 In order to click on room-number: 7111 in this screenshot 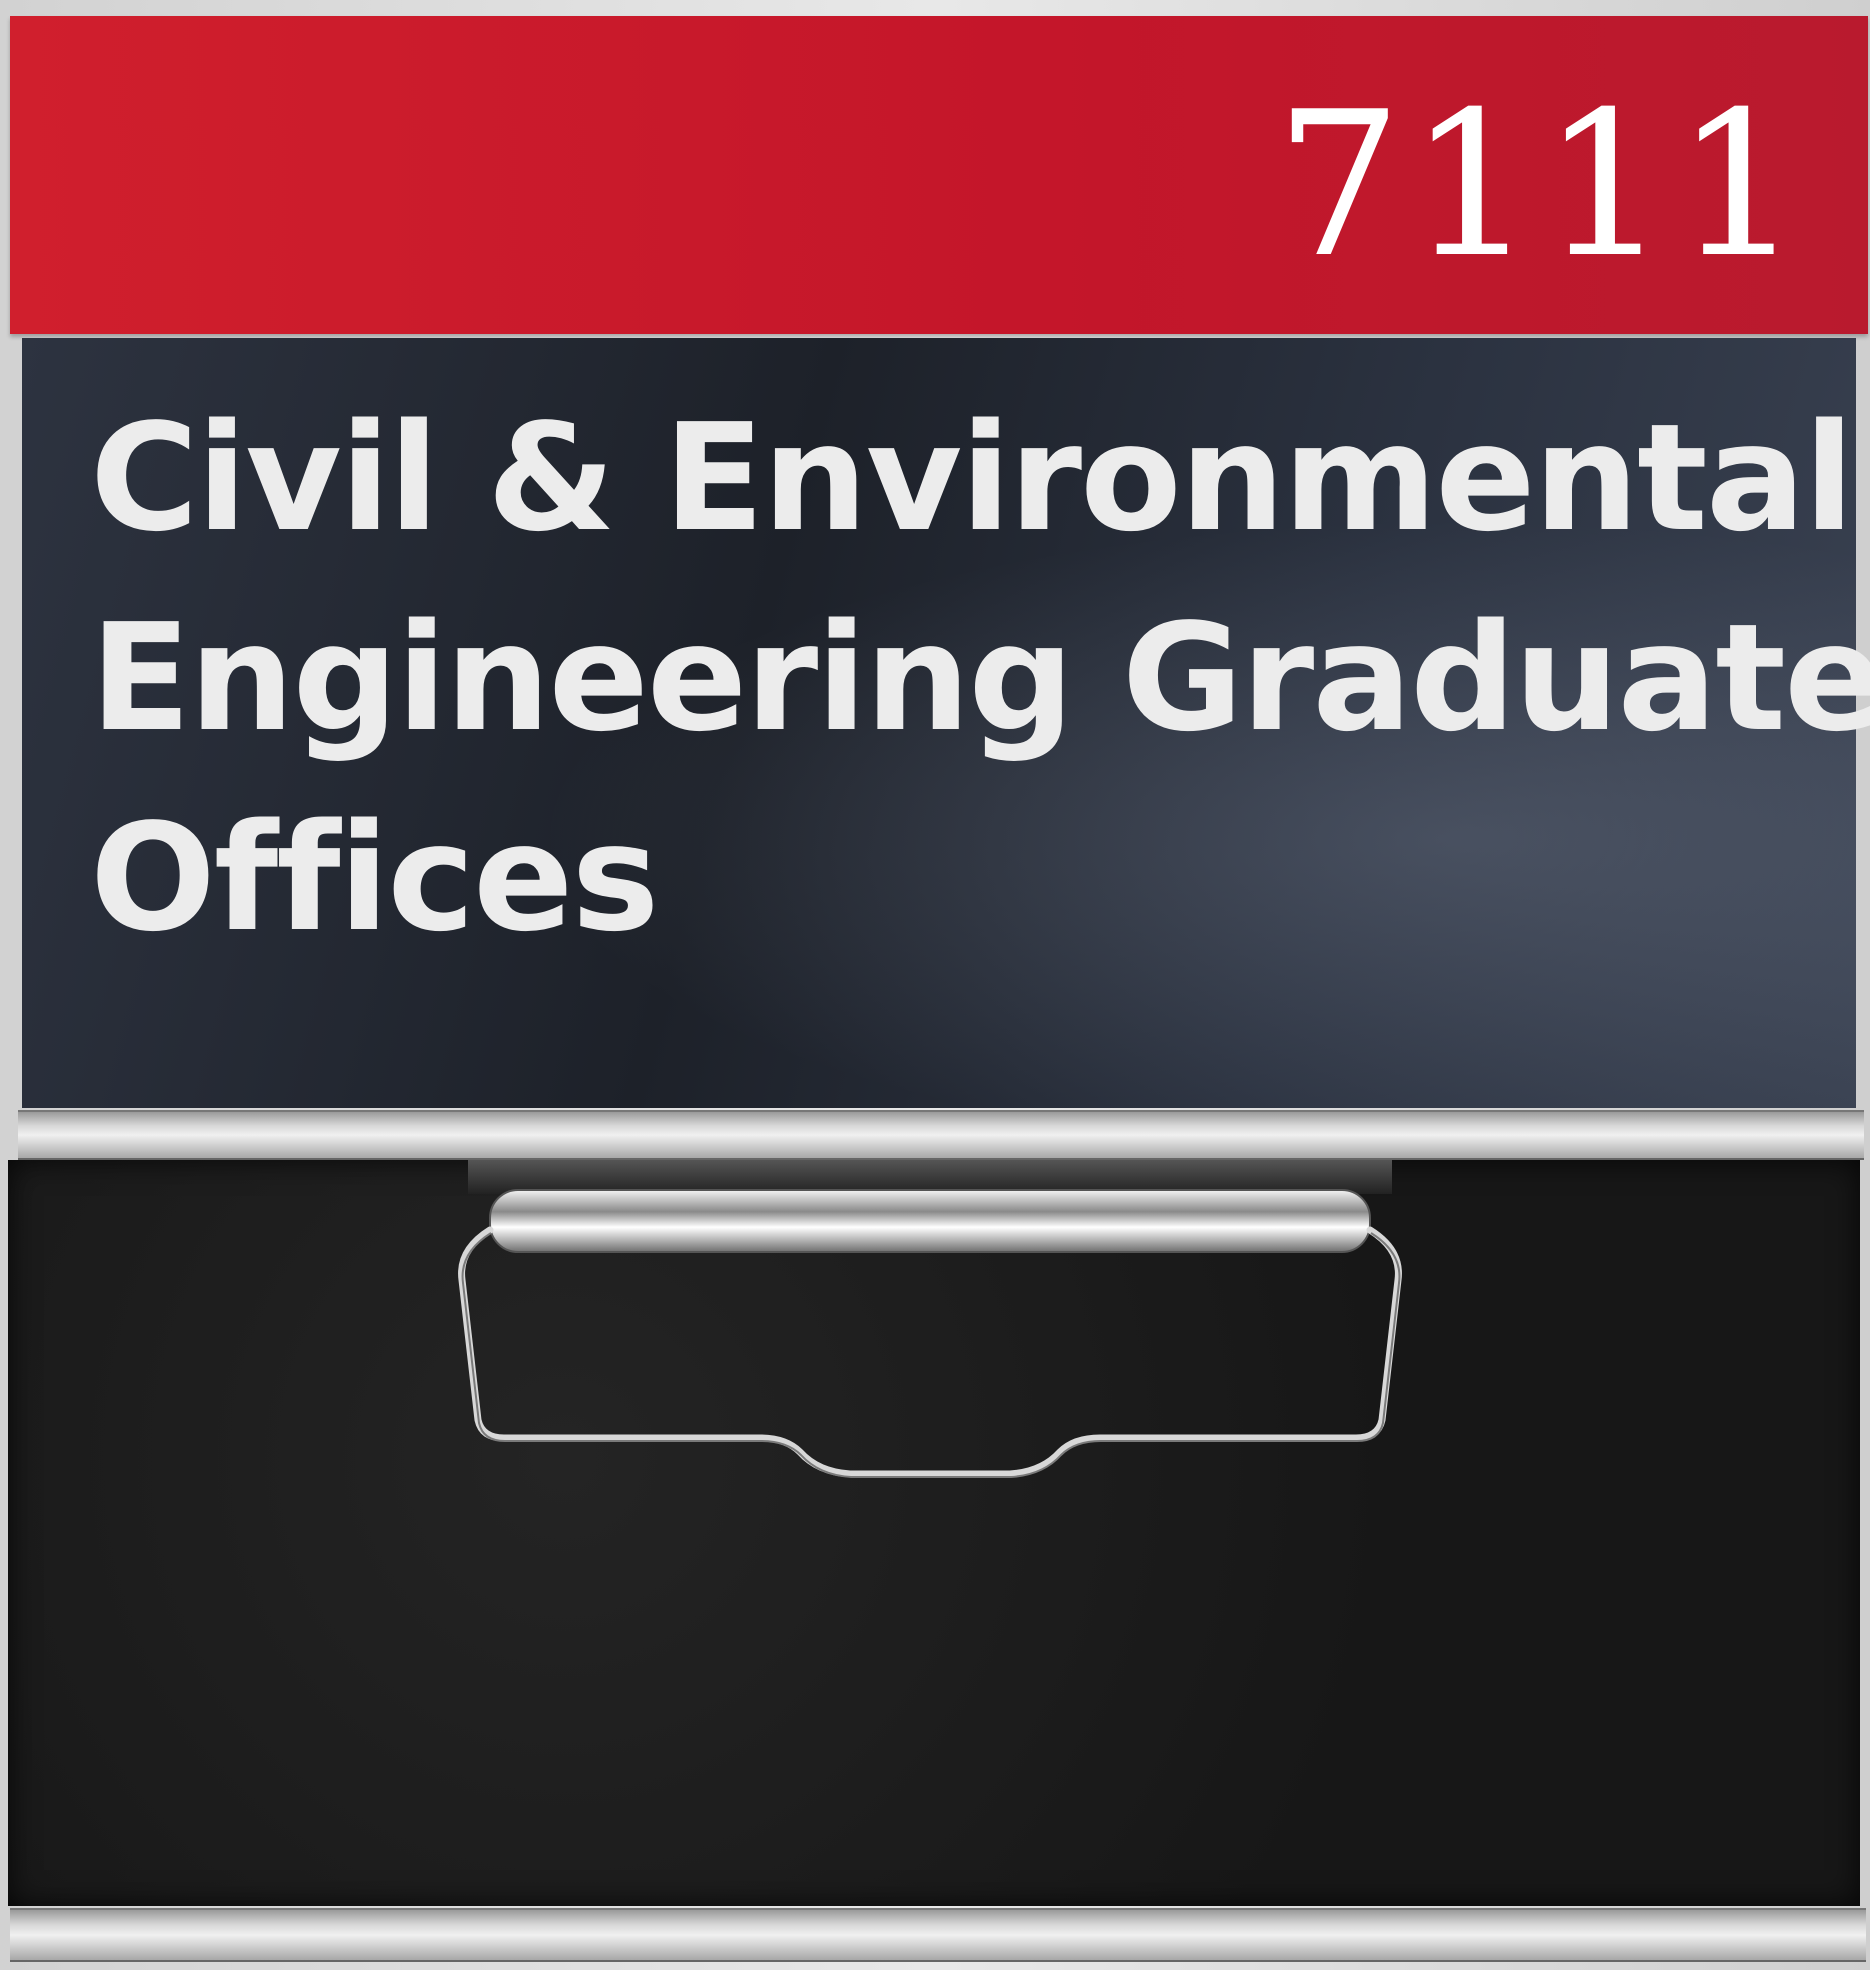, I will do `click(1541, 185)`.